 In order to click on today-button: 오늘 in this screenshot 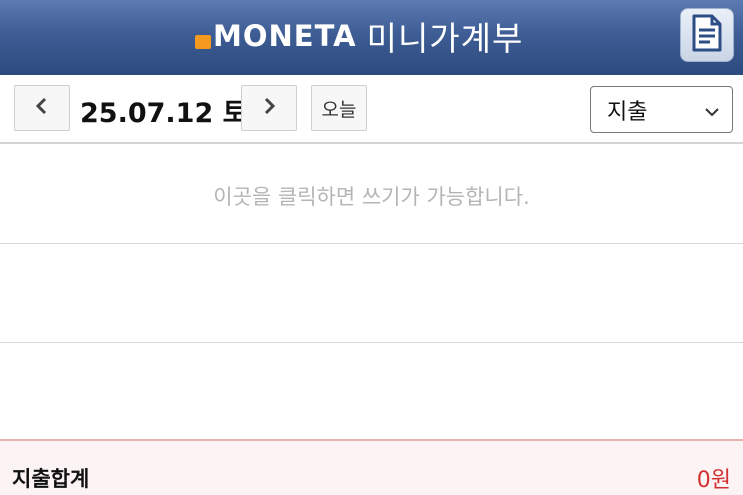, I will do `click(339, 108)`.